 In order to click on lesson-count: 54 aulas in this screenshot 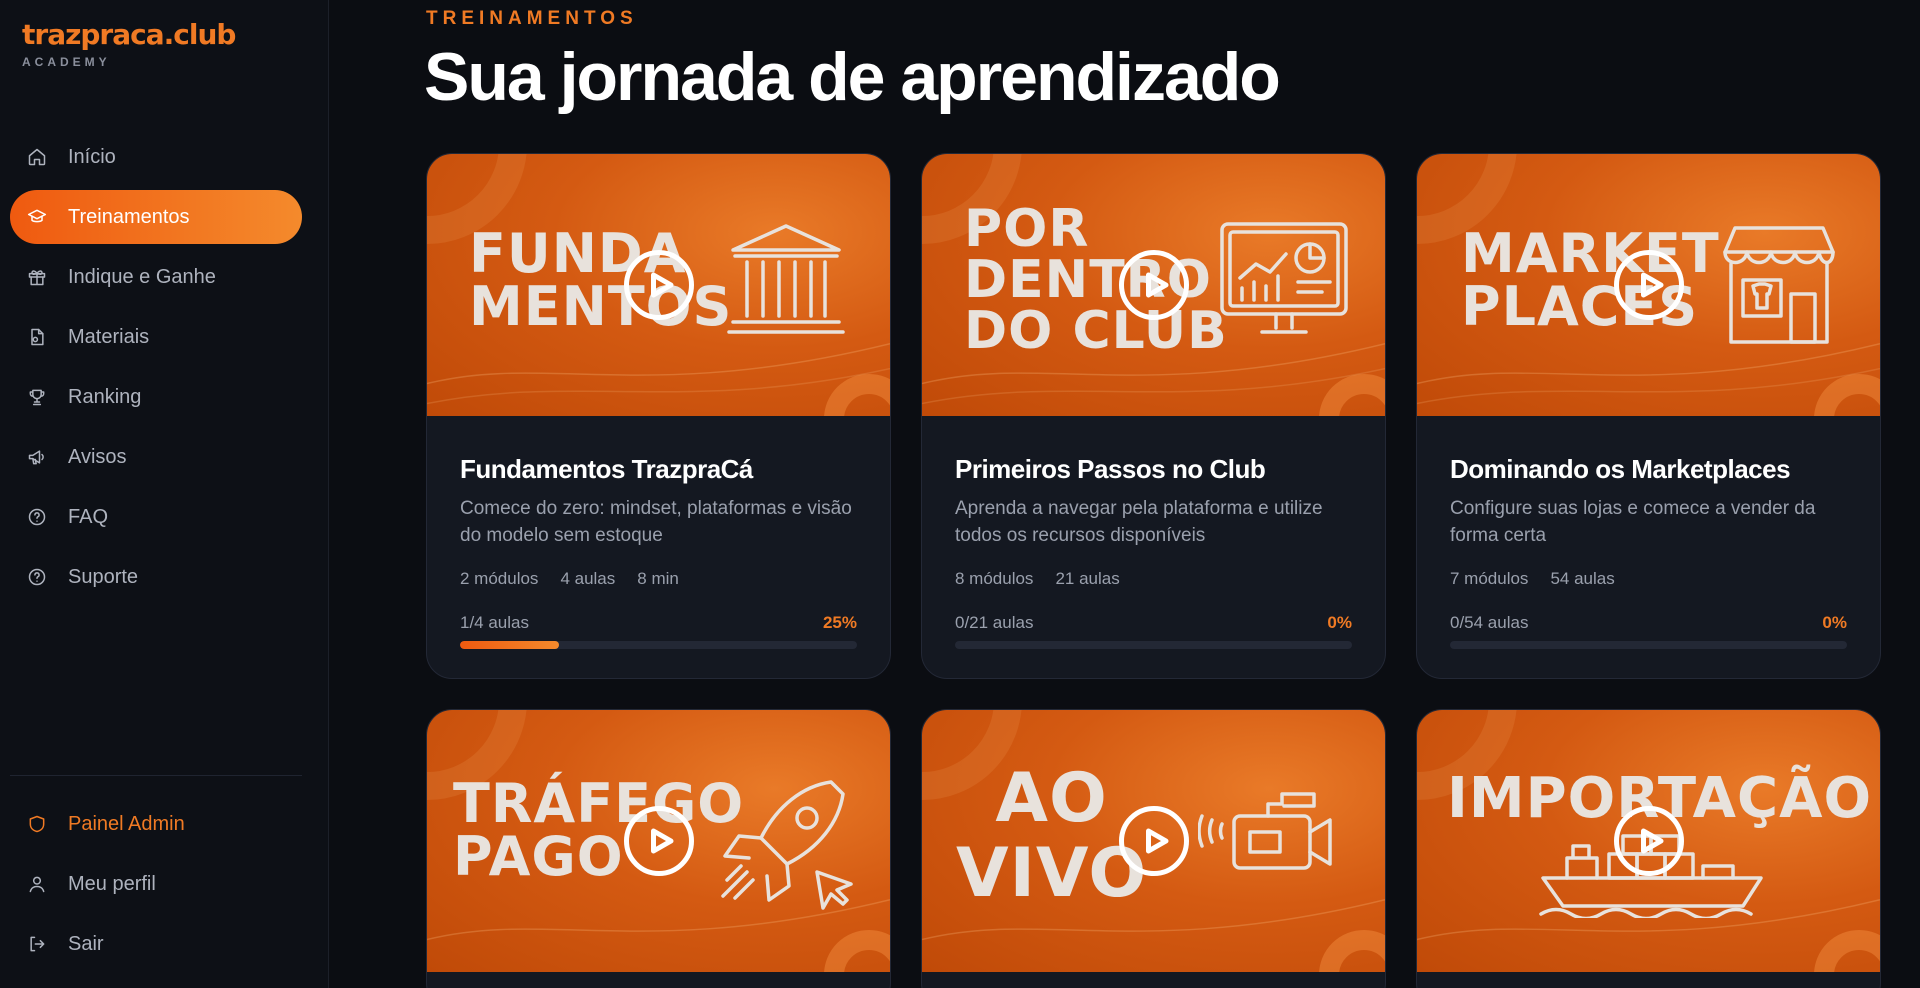, I will do `click(1582, 578)`.